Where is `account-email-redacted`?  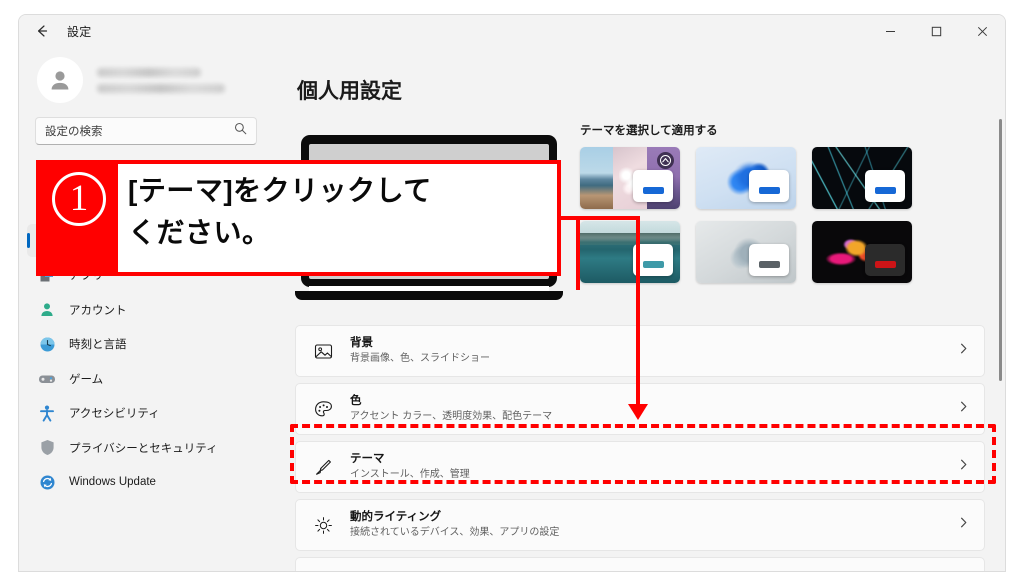 account-email-redacted is located at coordinates (161, 88).